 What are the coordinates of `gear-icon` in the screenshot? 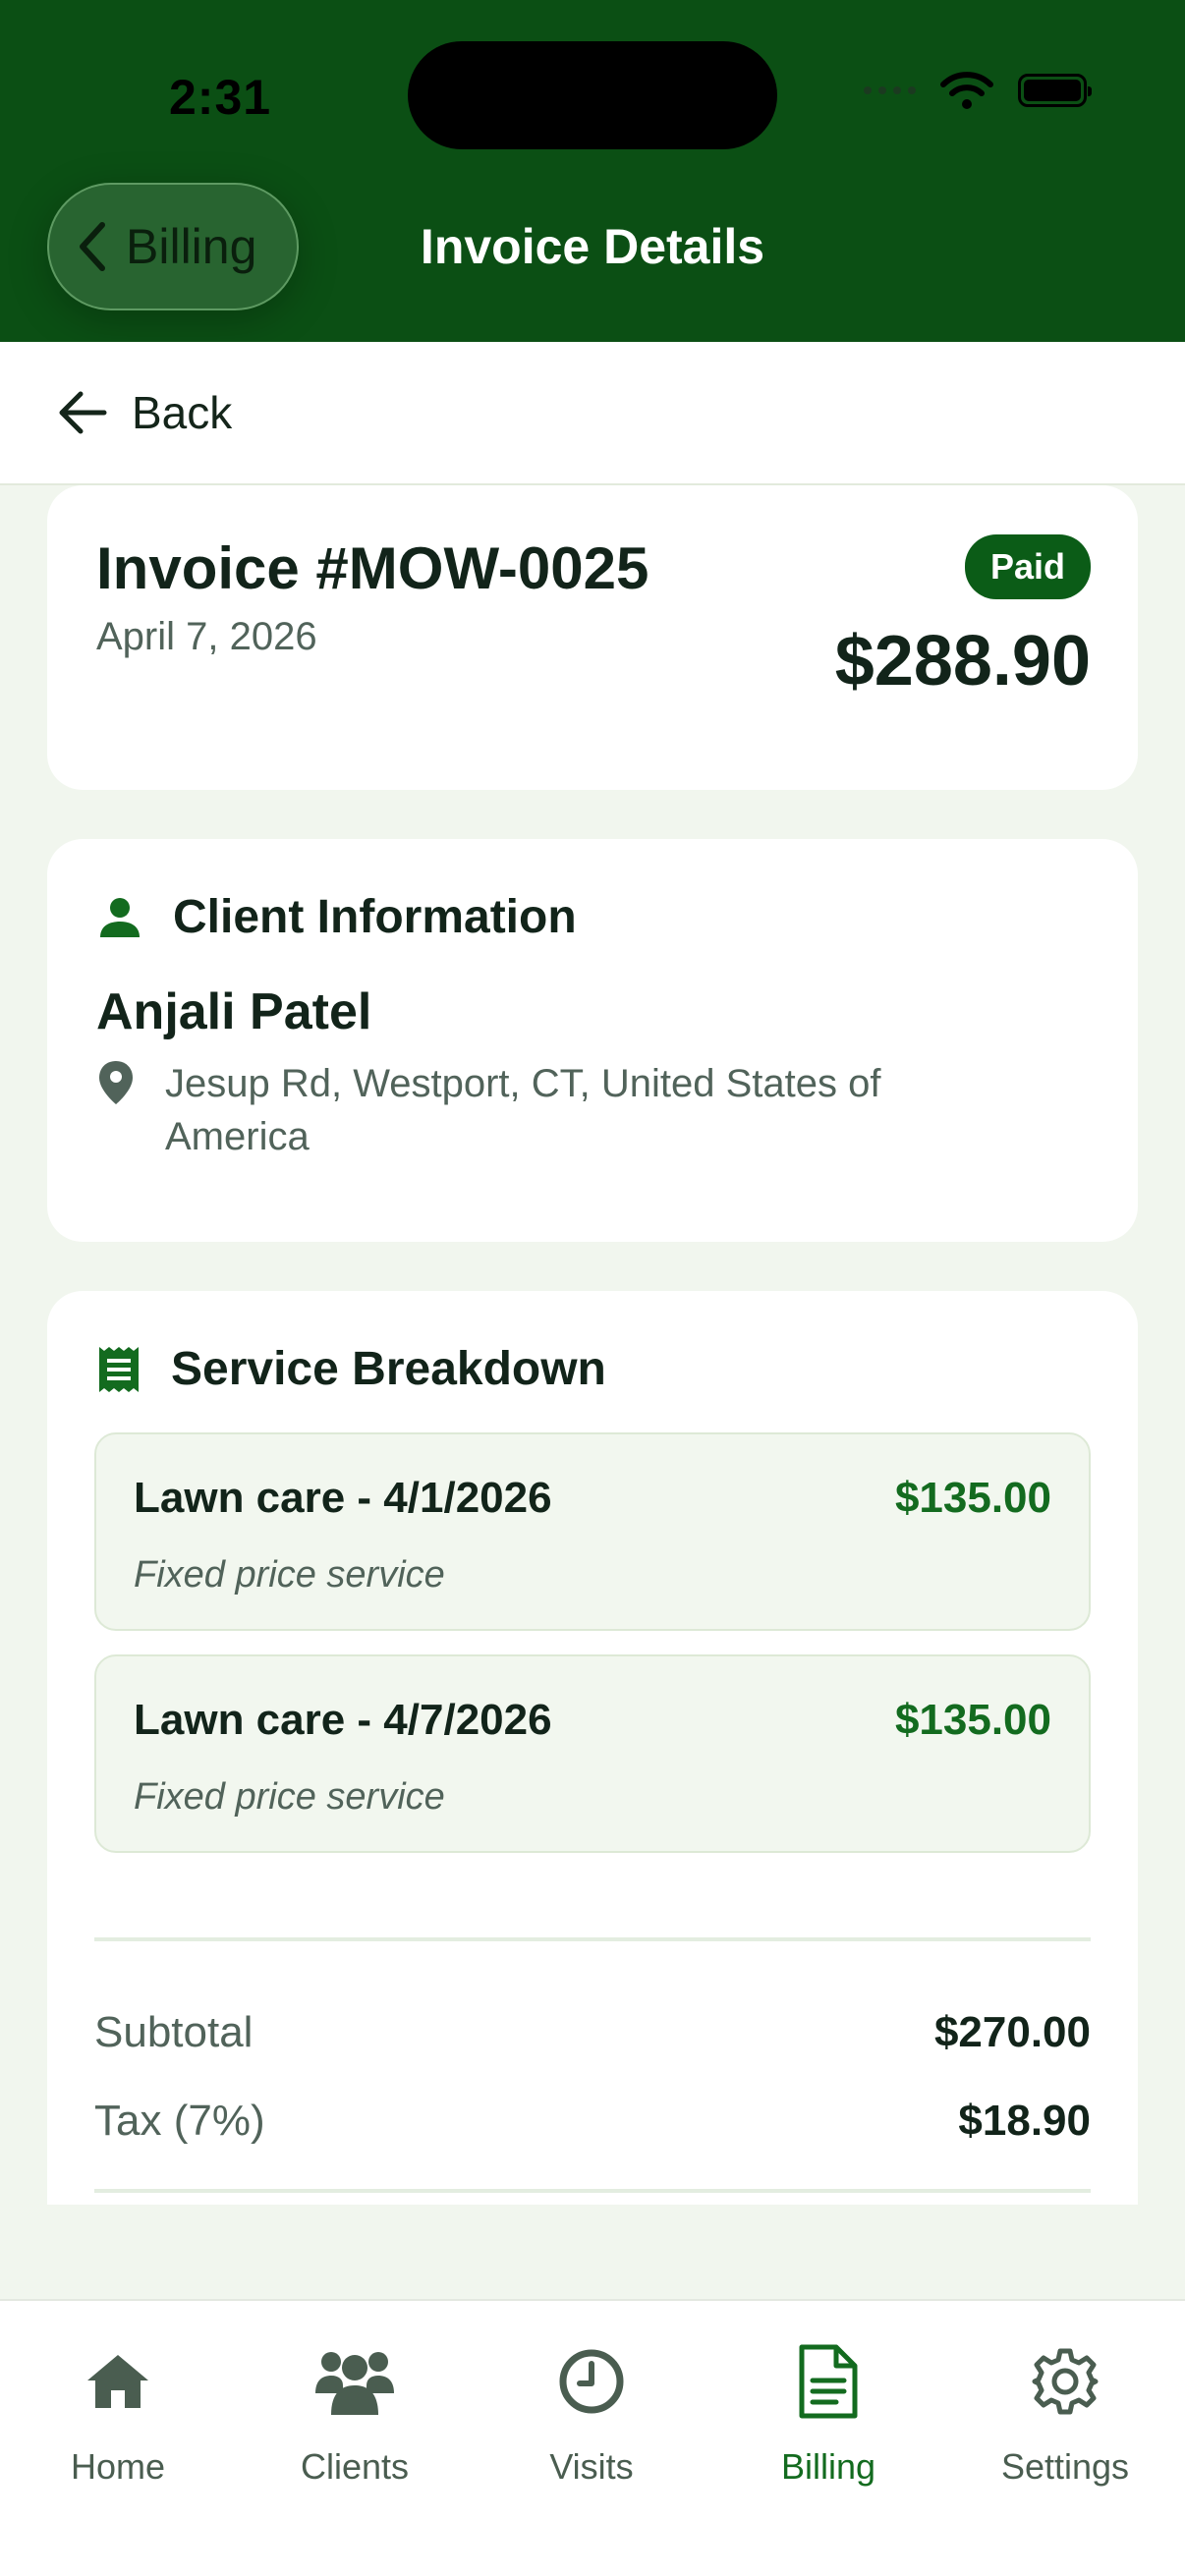 It's located at (1065, 2381).